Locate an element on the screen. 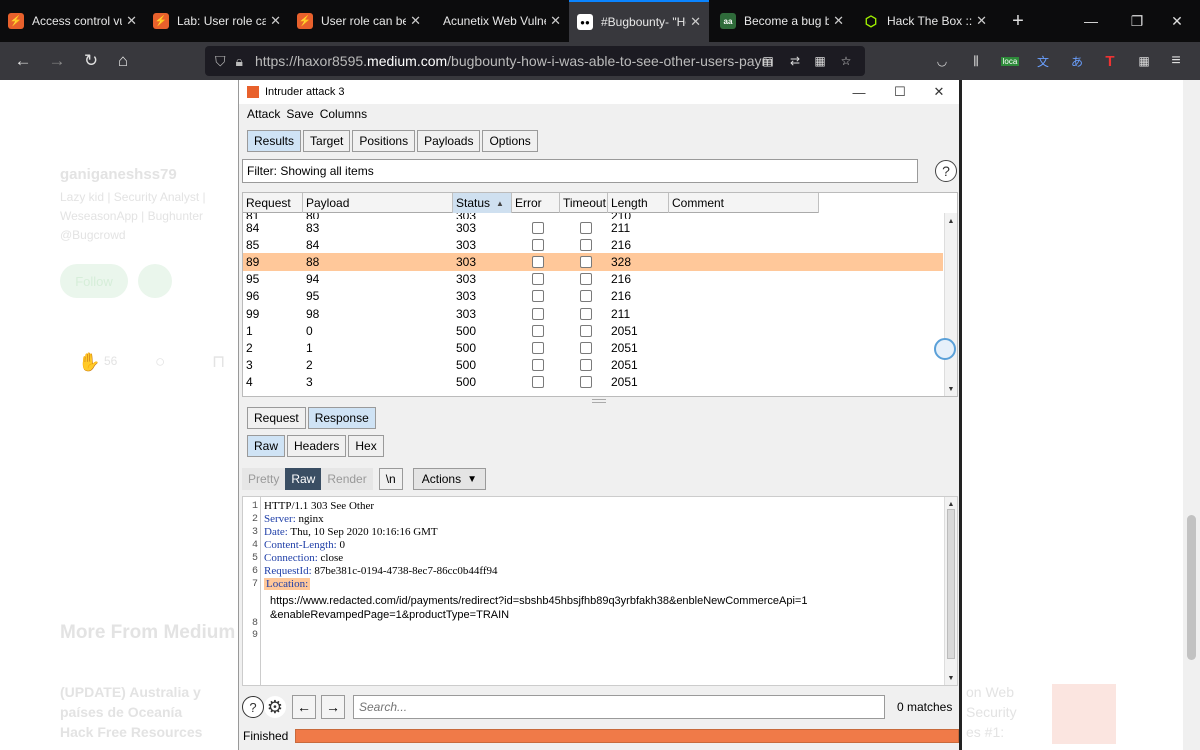 The width and height of the screenshot is (1200, 750). scroll-up-icon: ▲ is located at coordinates (951, 221).